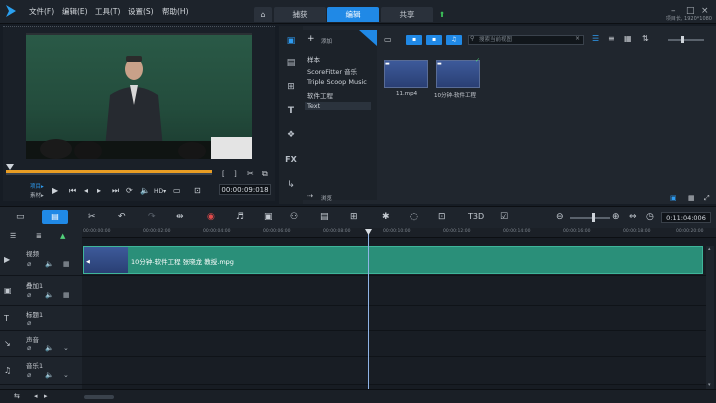 Image resolution: width=716 pixels, height=403 pixels. What do you see at coordinates (707, 198) in the screenshot?
I see `library-options-icon: ⤢` at bounding box center [707, 198].